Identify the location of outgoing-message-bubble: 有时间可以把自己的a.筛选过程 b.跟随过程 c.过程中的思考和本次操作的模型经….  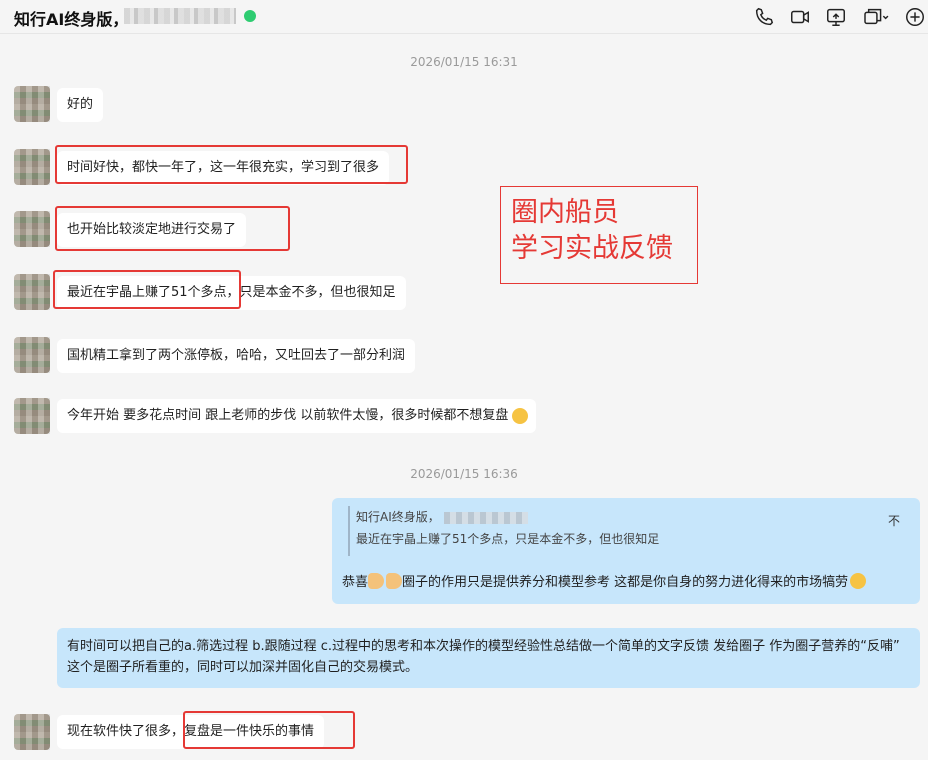
(488, 658).